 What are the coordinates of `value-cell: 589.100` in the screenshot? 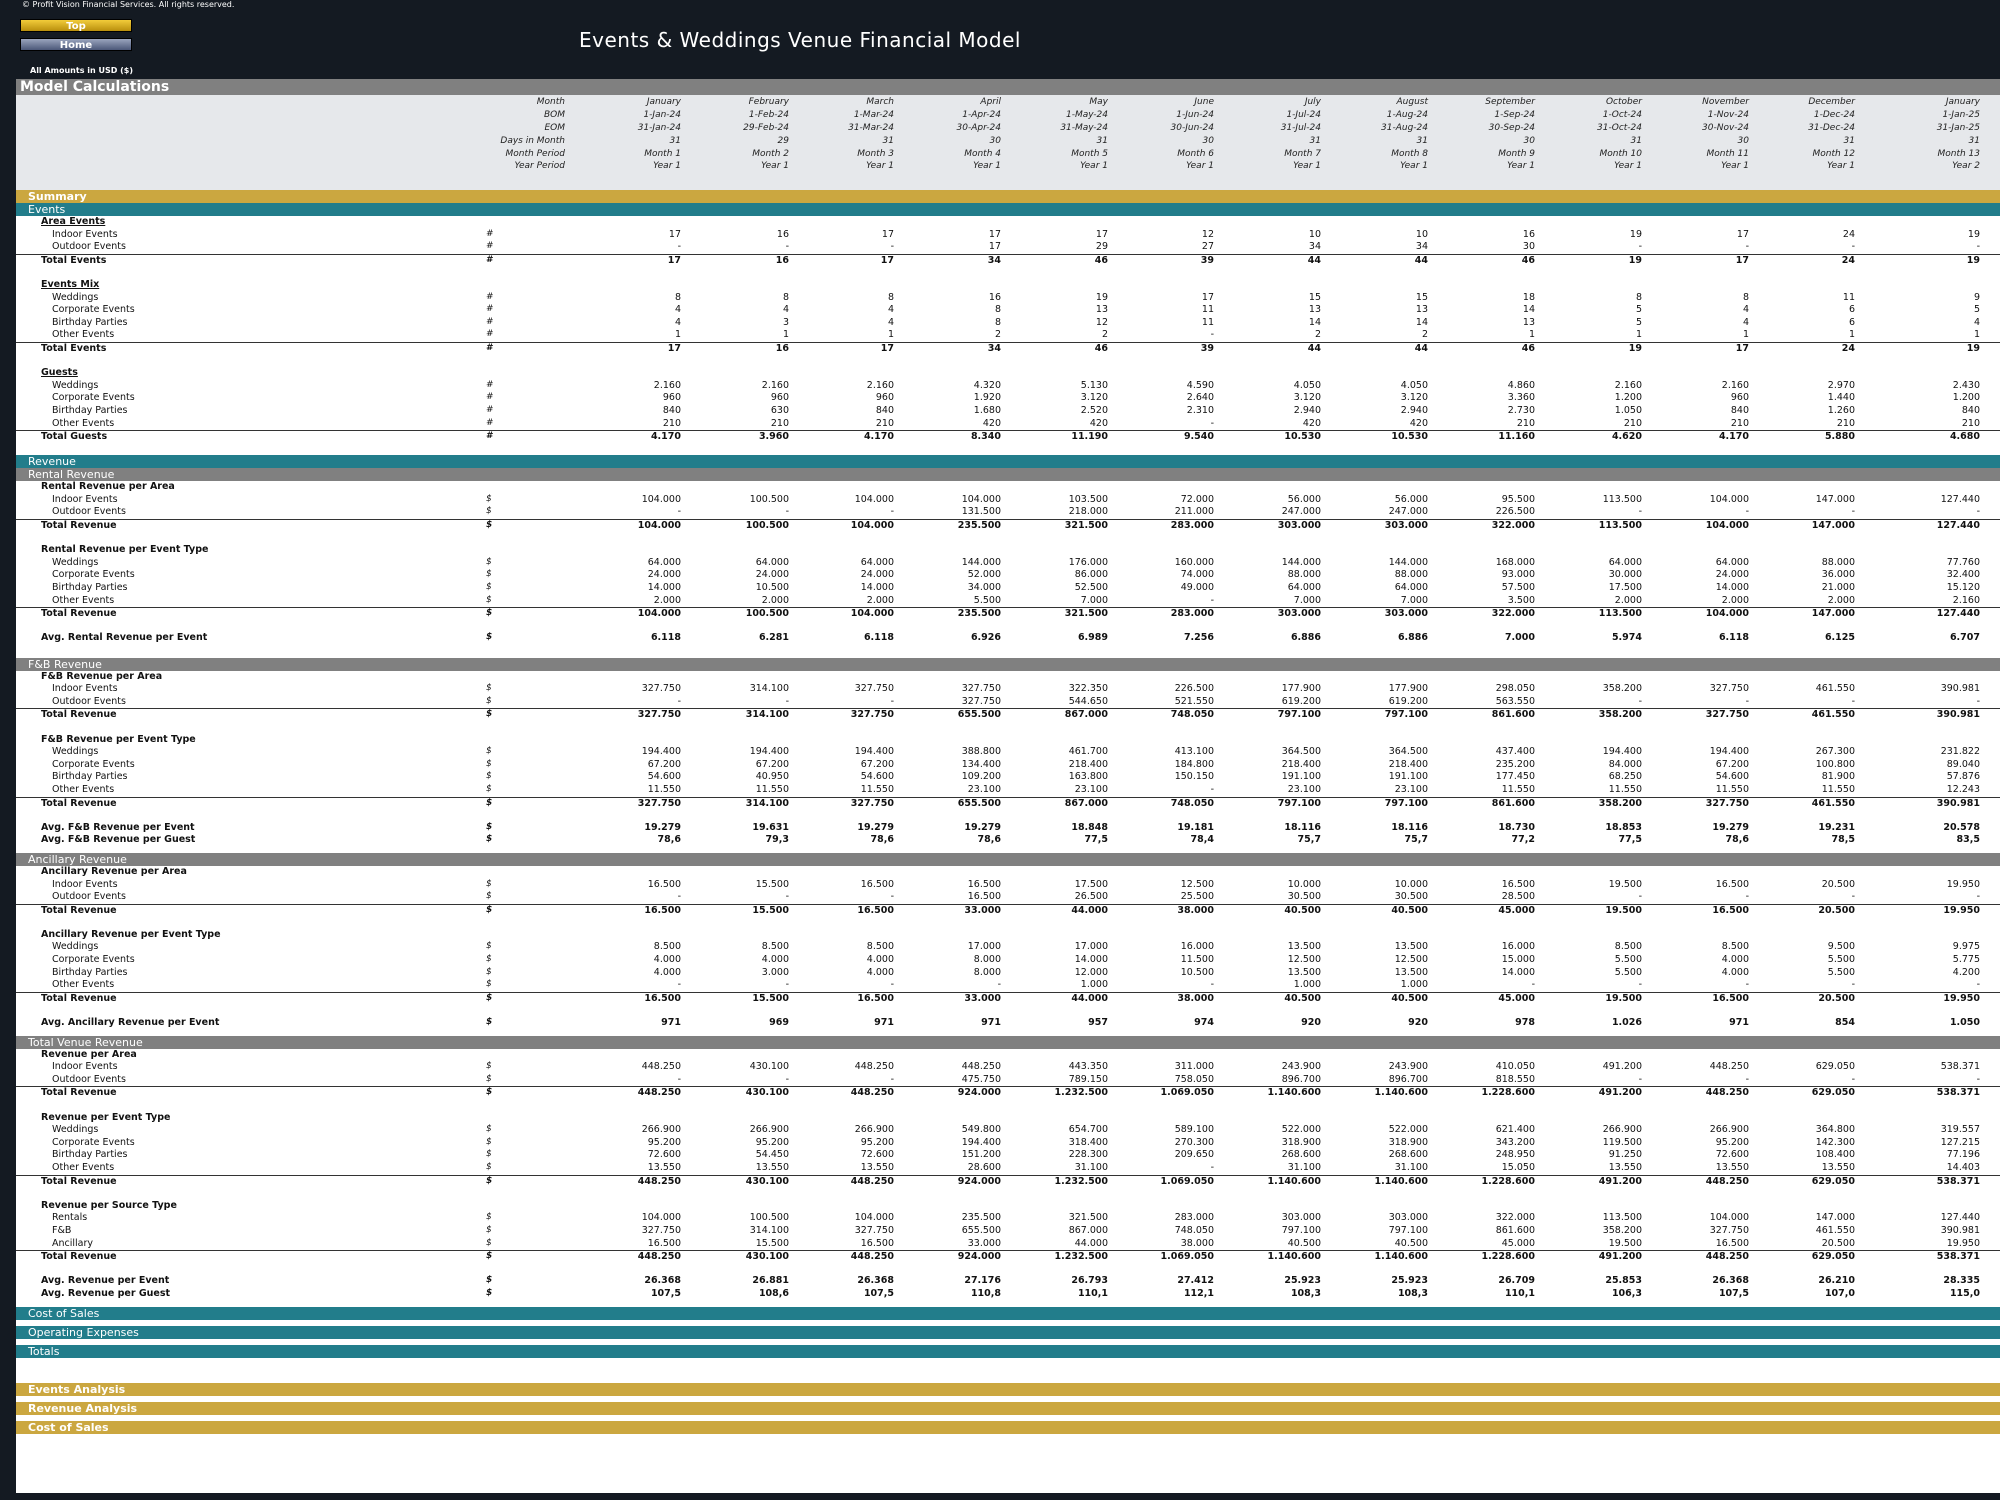 It's located at (1169, 1129).